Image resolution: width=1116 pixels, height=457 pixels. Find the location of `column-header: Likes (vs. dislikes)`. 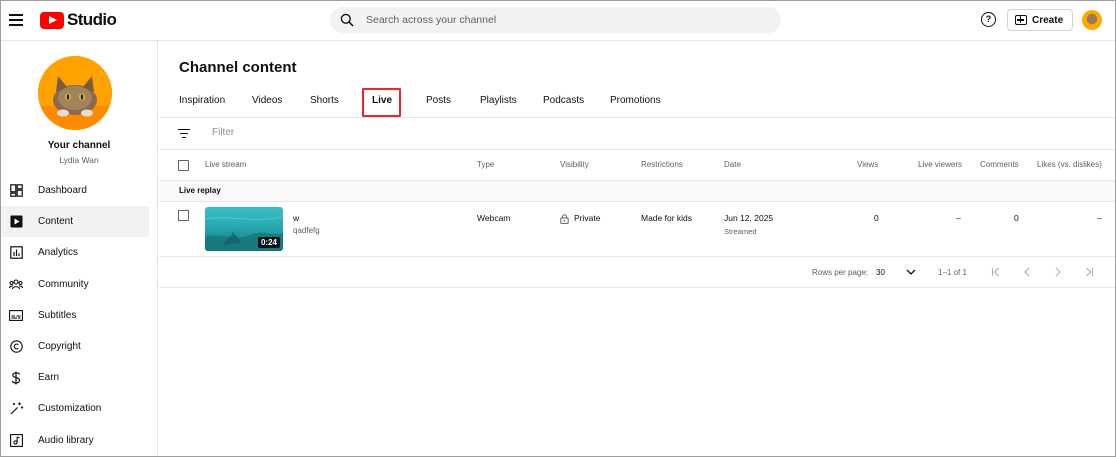

column-header: Likes (vs. dislikes) is located at coordinates (1069, 164).